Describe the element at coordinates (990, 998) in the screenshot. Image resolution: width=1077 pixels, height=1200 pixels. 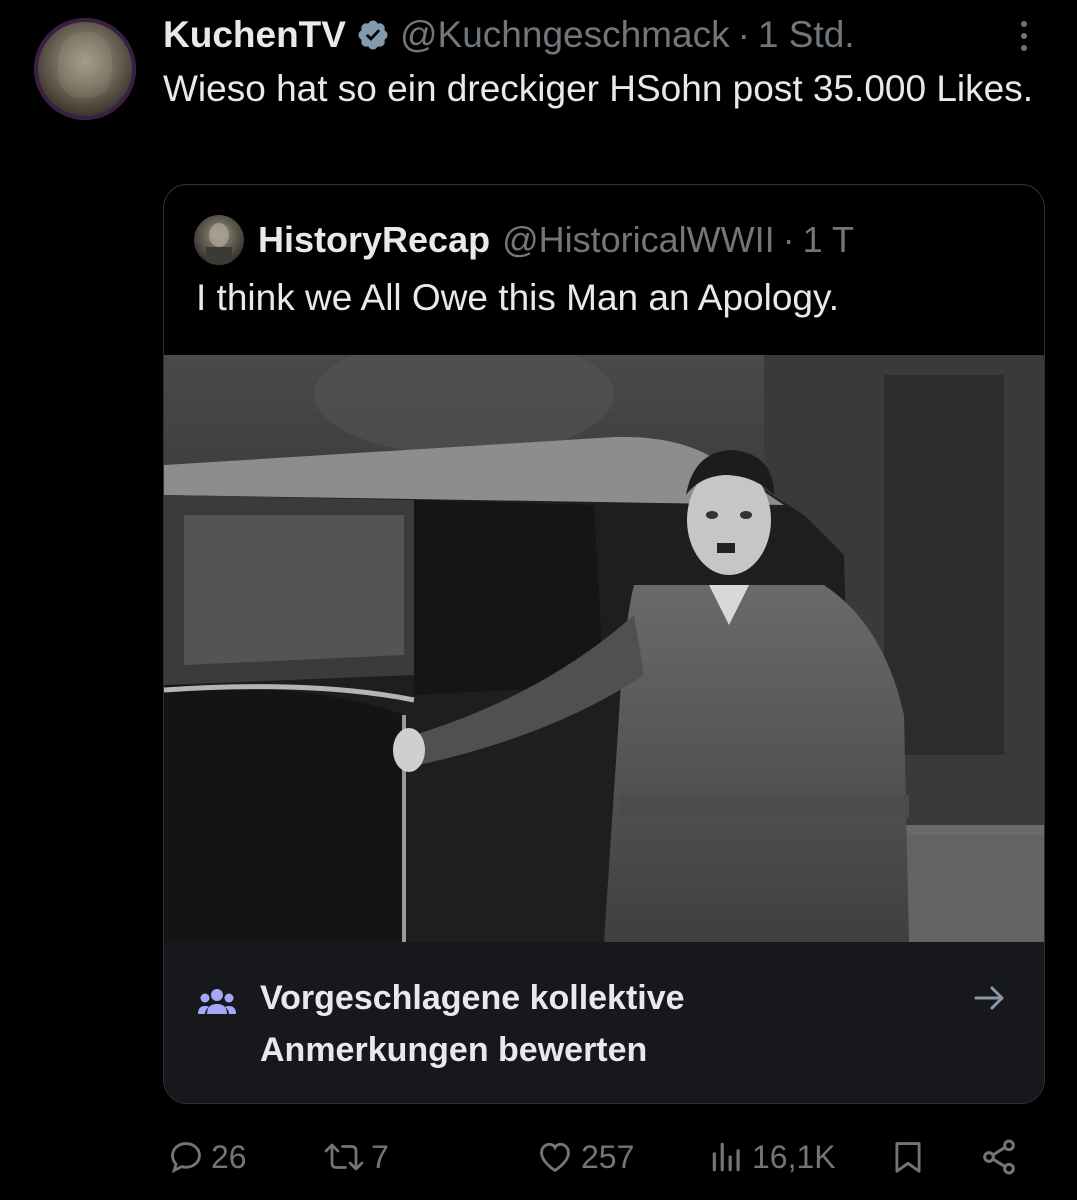
I see `arrow-right-icon` at that location.